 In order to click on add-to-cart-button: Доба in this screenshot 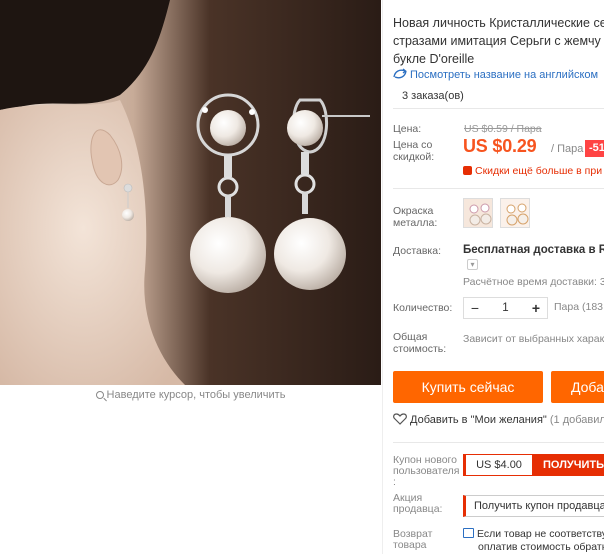, I will do `click(577, 387)`.